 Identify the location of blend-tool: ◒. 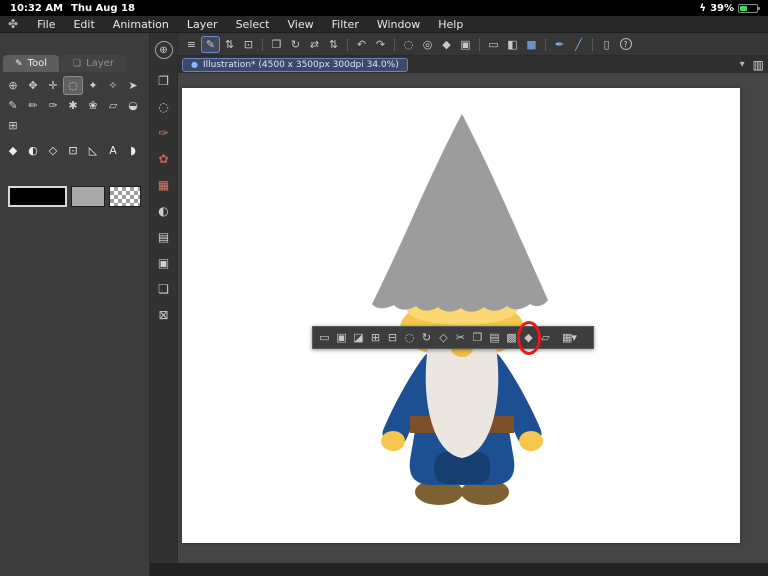
(133, 105).